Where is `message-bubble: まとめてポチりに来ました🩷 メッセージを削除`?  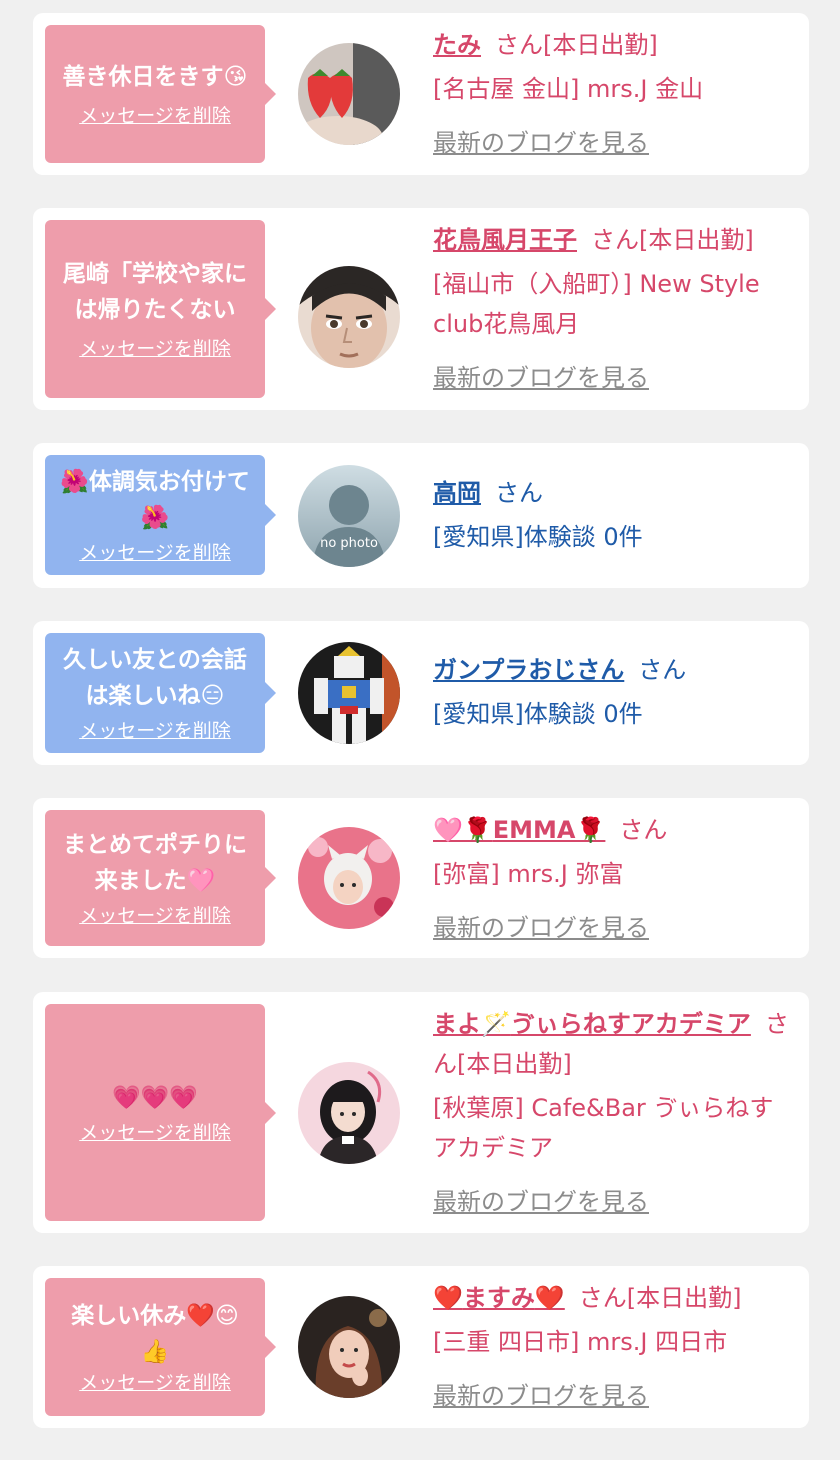
message-bubble: まとめてポチりに来ました🩷 メッセージを削除 is located at coordinates (160, 878).